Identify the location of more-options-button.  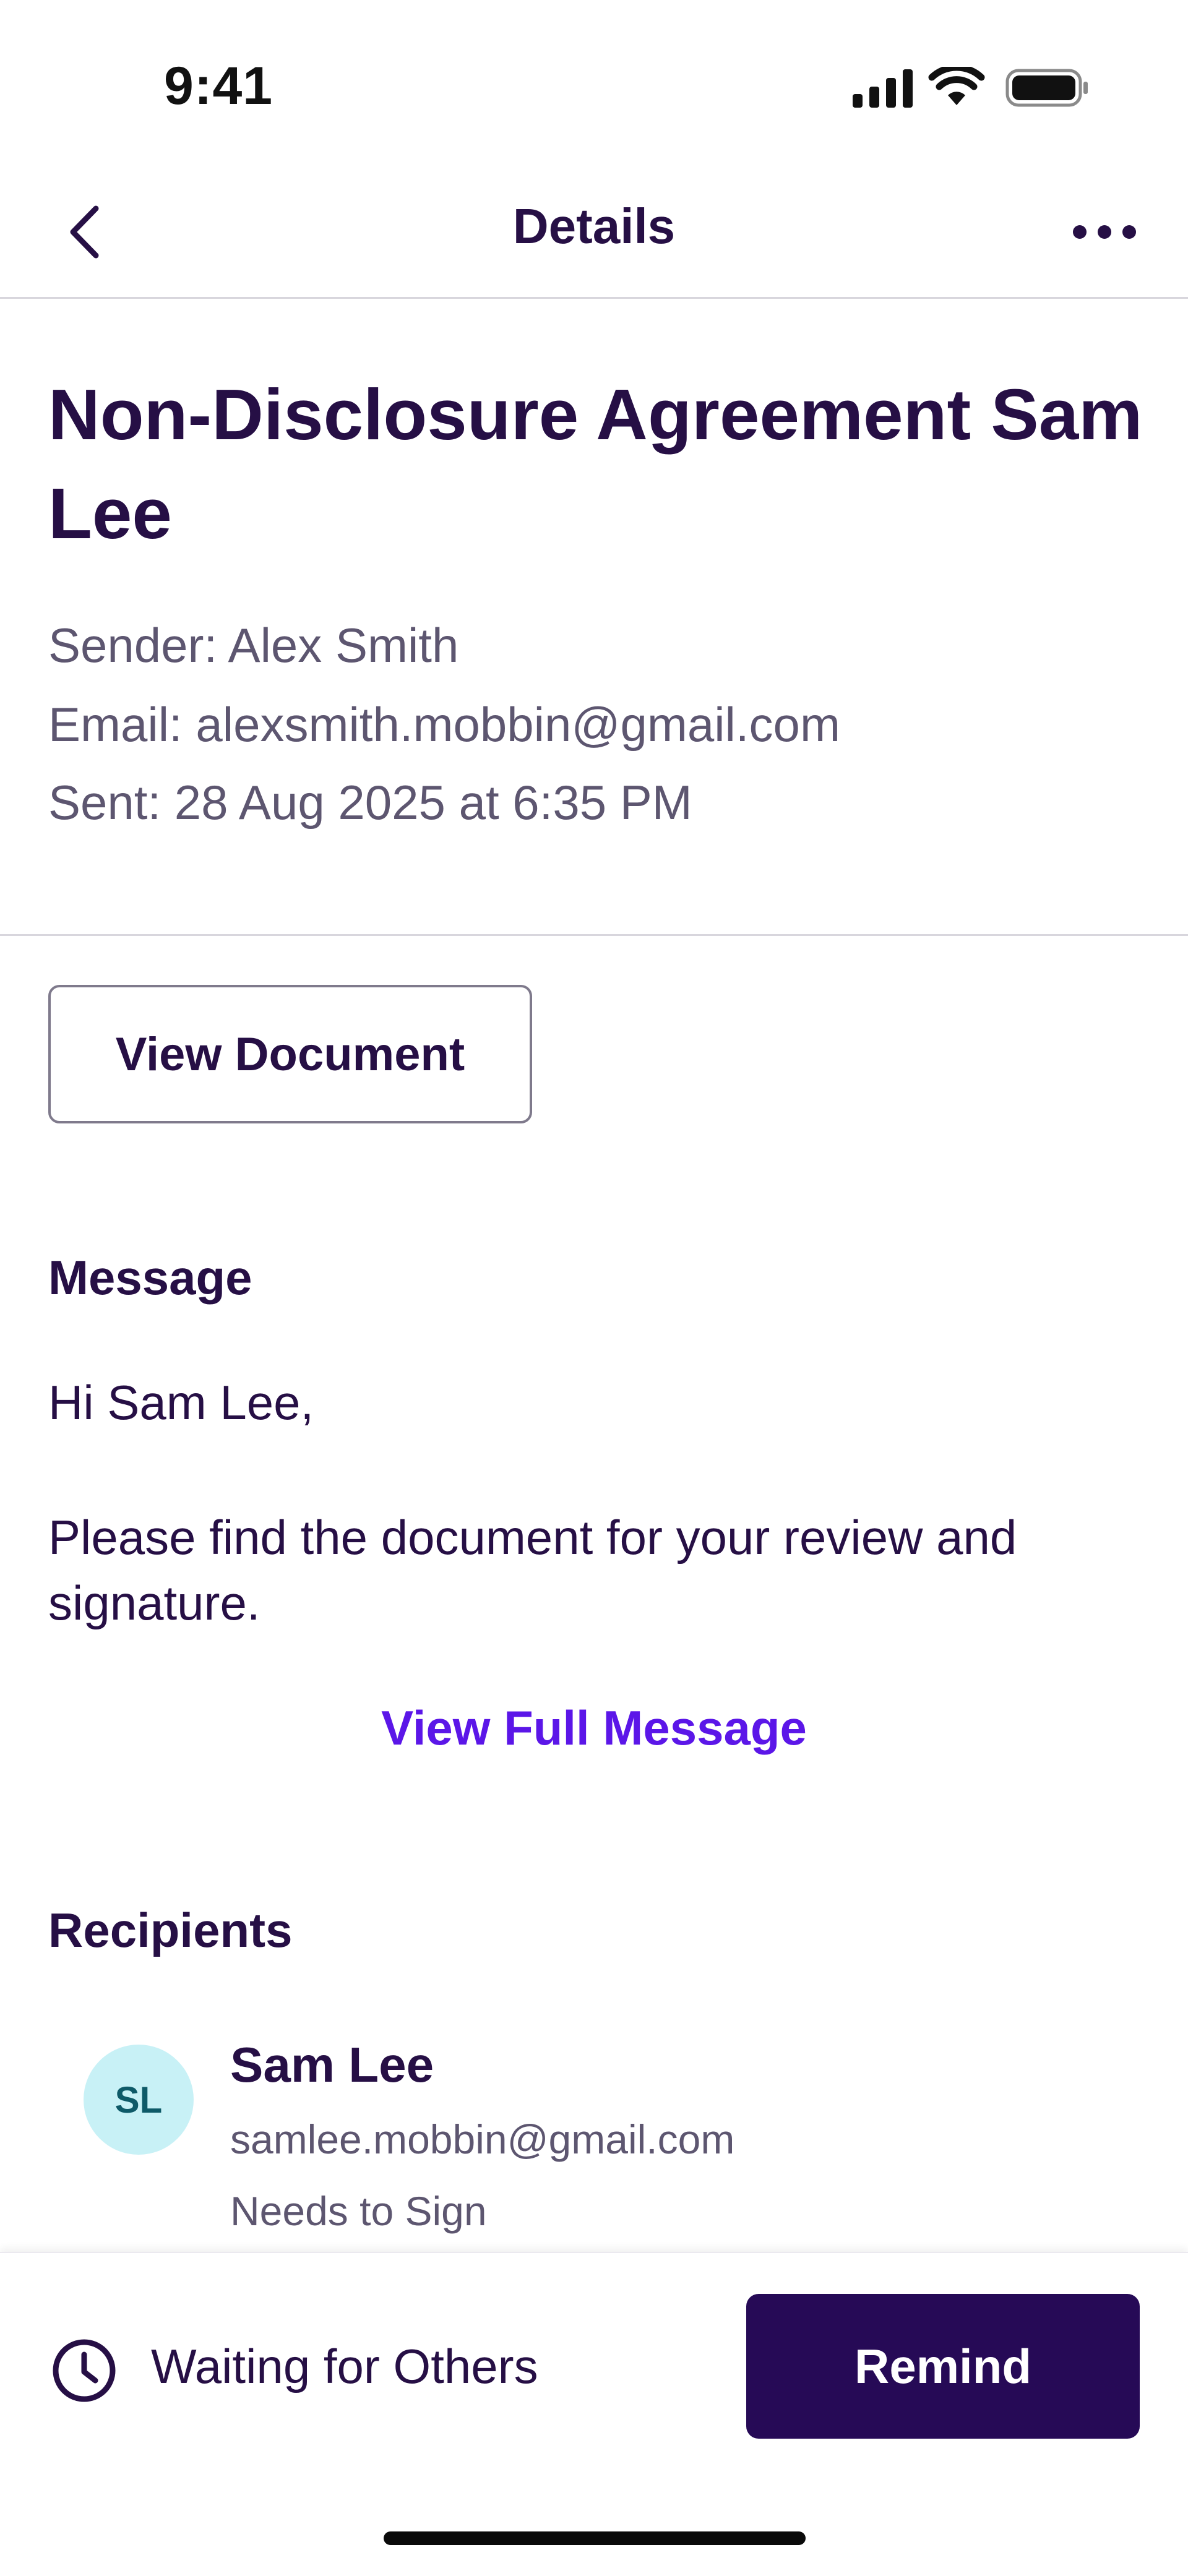
(1104, 232).